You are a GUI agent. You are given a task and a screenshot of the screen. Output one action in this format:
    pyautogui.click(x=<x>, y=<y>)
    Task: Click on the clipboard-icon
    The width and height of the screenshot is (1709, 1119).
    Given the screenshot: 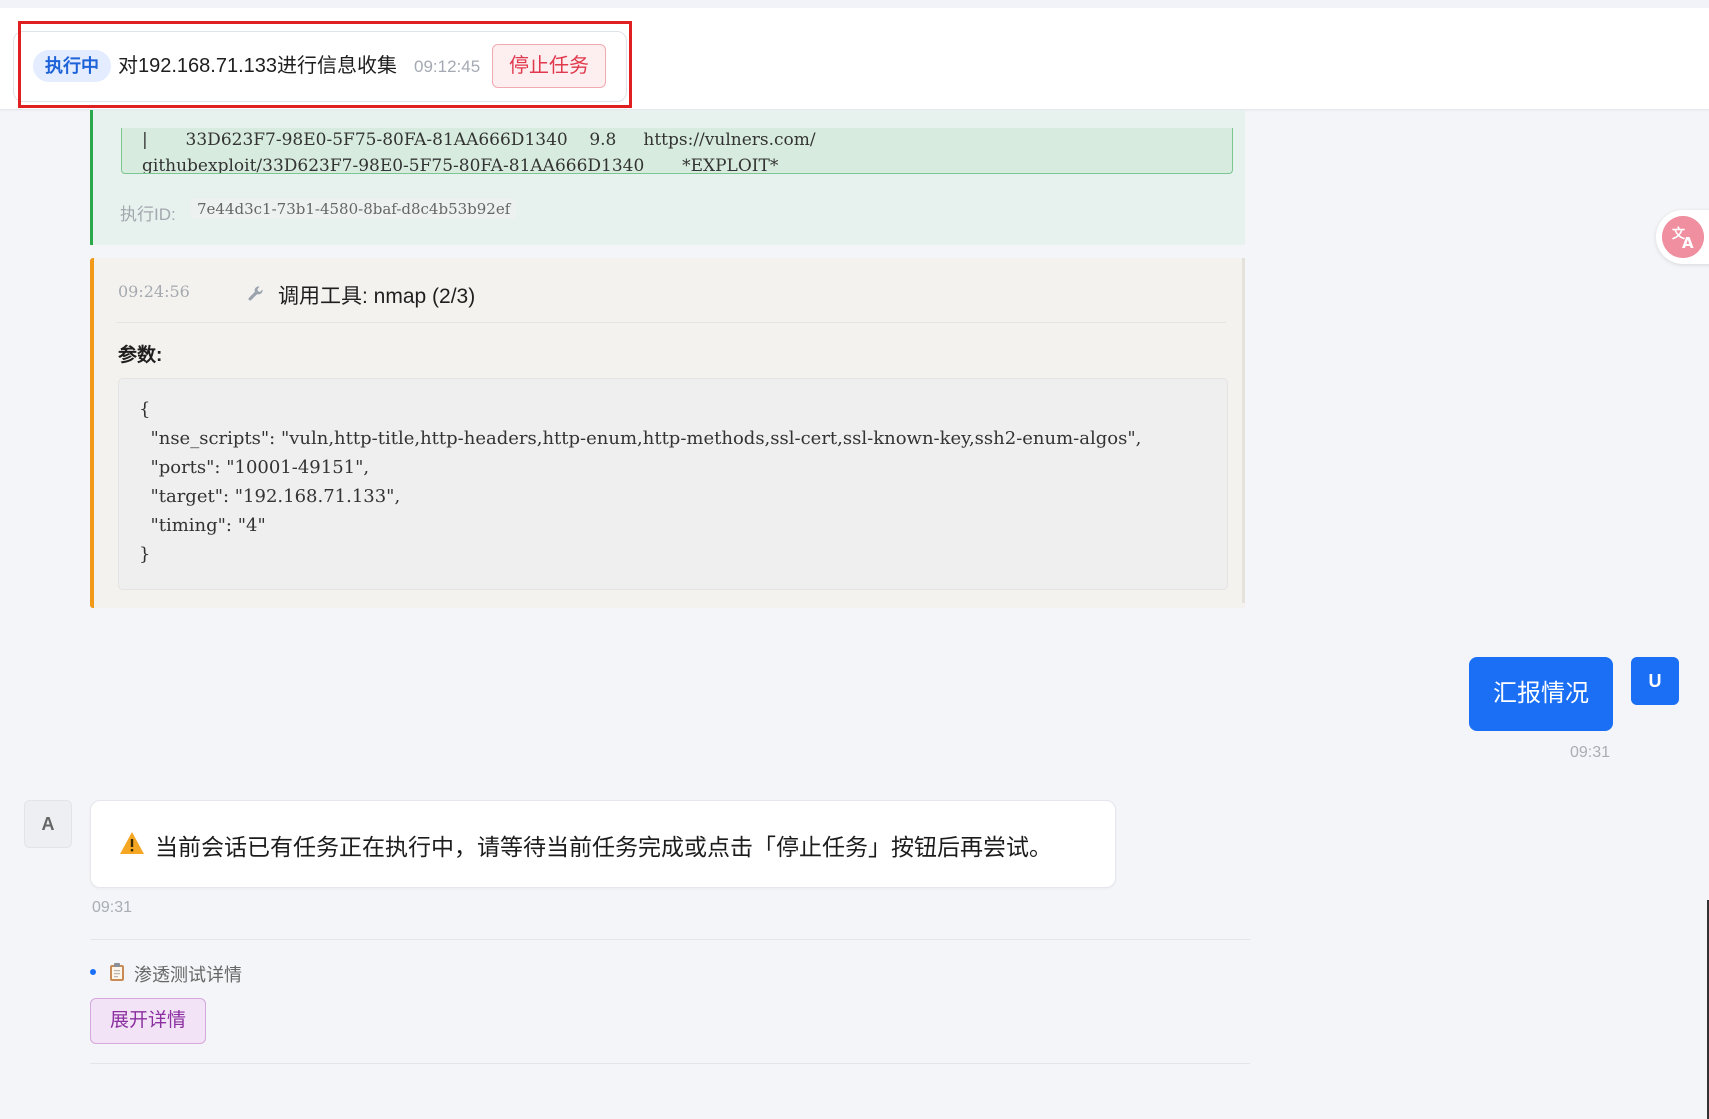 What is the action you would take?
    pyautogui.click(x=117, y=972)
    